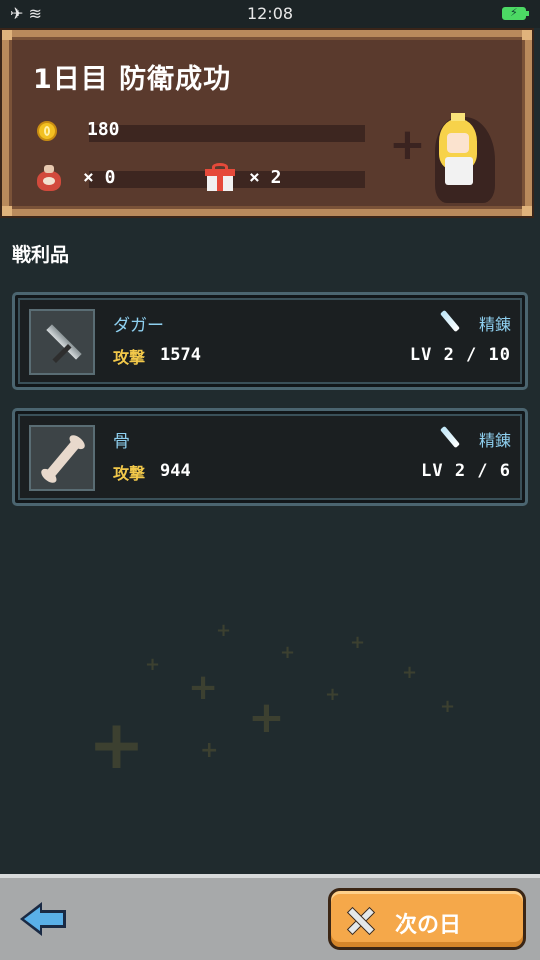 This screenshot has width=540, height=960. What do you see at coordinates (175, 471) in the screenshot?
I see `attack-value: 944` at bounding box center [175, 471].